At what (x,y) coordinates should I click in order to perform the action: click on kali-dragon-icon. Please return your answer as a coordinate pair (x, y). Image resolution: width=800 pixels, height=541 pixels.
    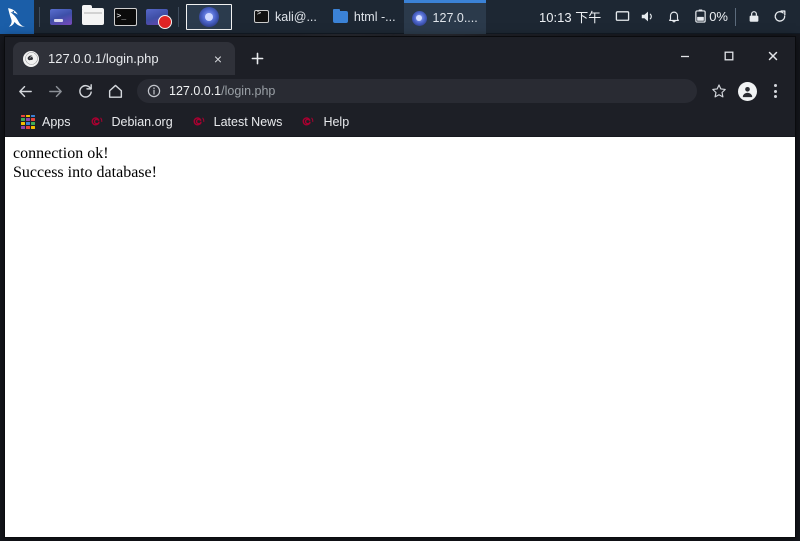
    Looking at the image, I should click on (17, 17).